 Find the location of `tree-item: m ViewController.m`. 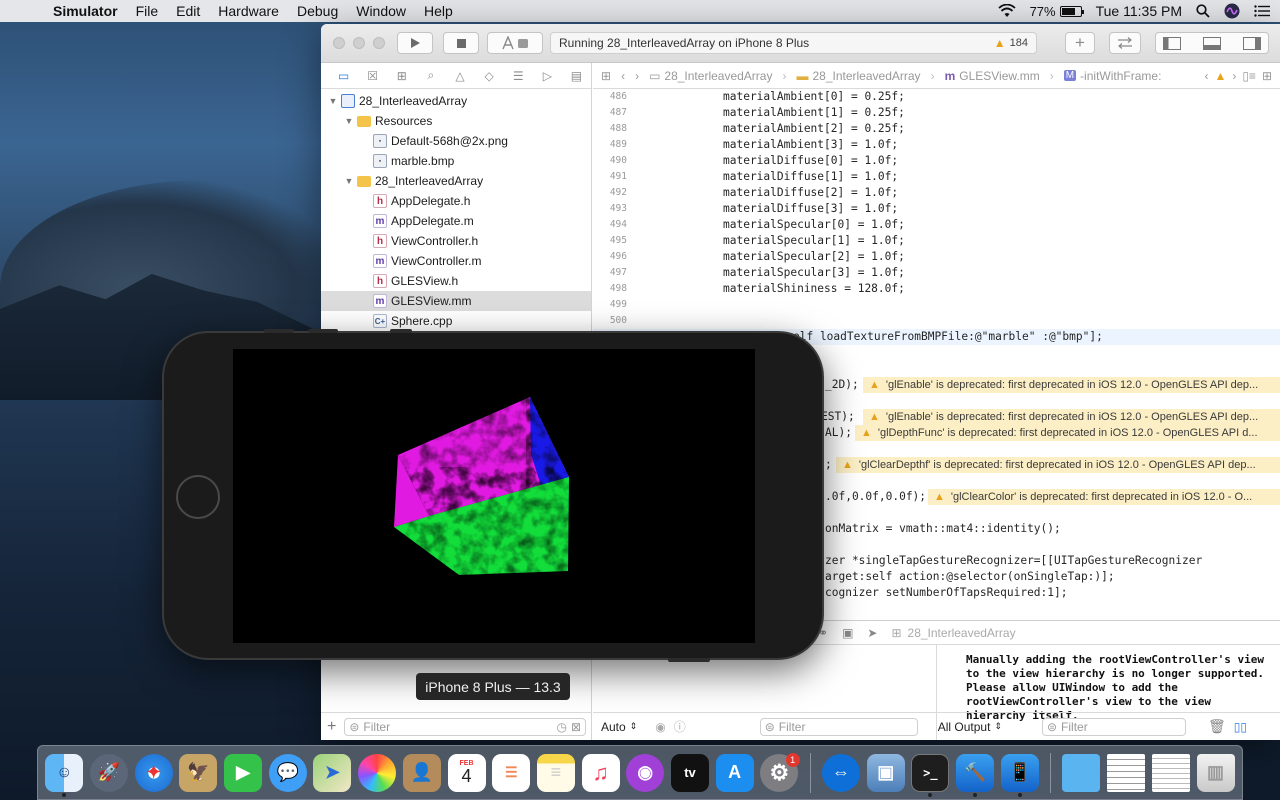

tree-item: m ViewController.m is located at coordinates (456, 261).